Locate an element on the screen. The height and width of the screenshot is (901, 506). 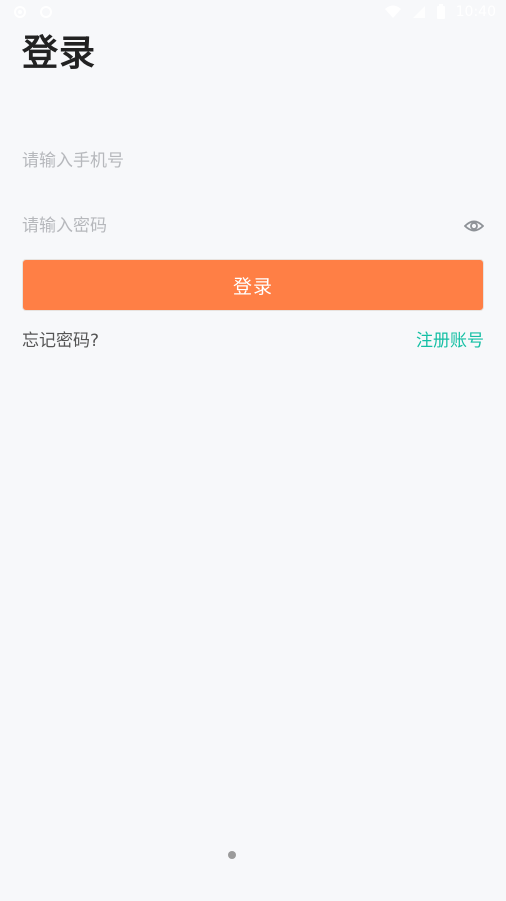
status-time: 10:40 is located at coordinates (475, 12).